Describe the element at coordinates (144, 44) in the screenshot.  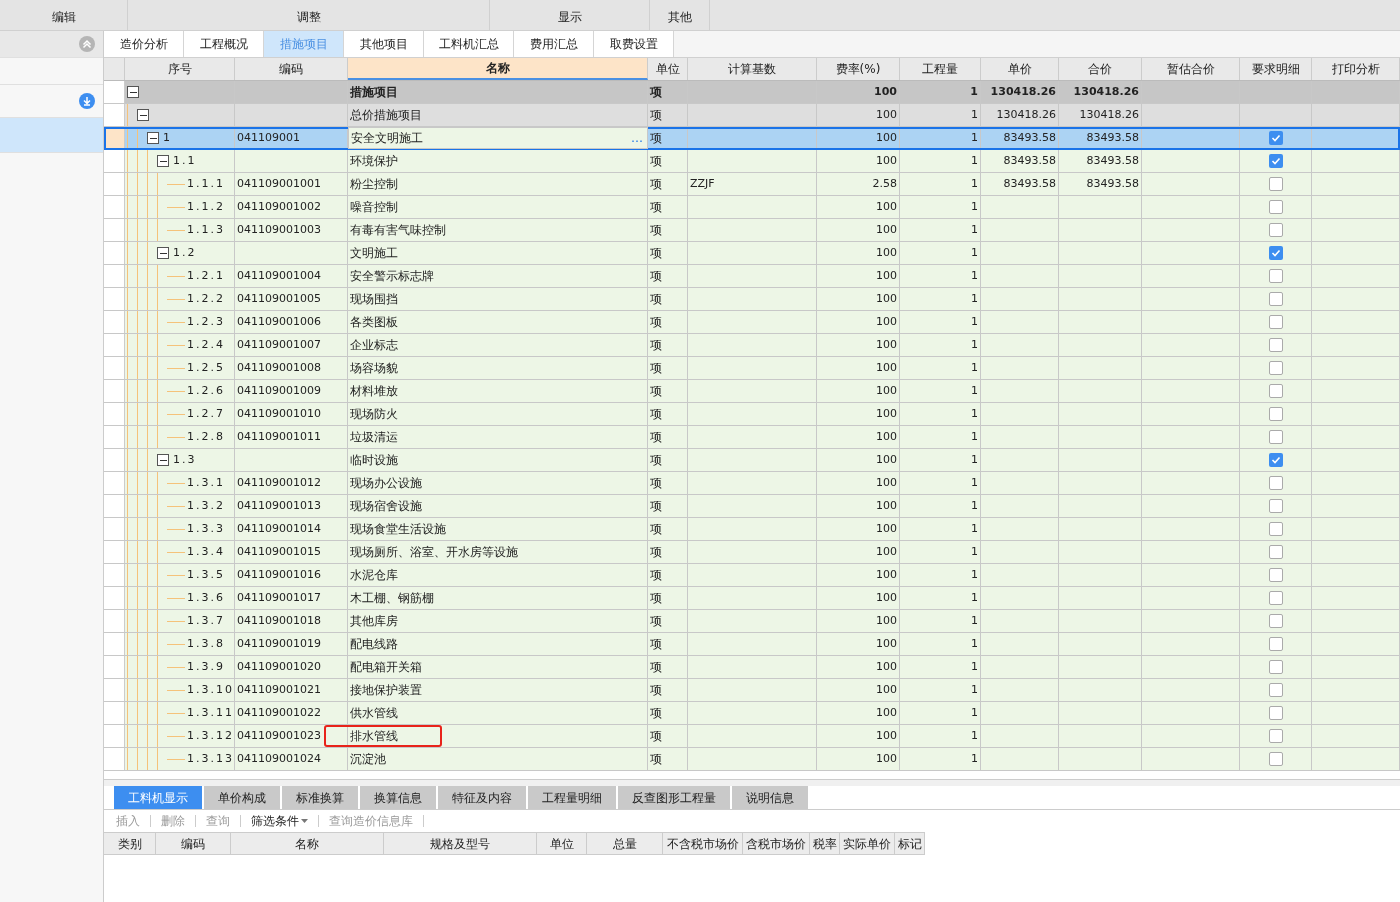
I see `tab: 造价分析` at that location.